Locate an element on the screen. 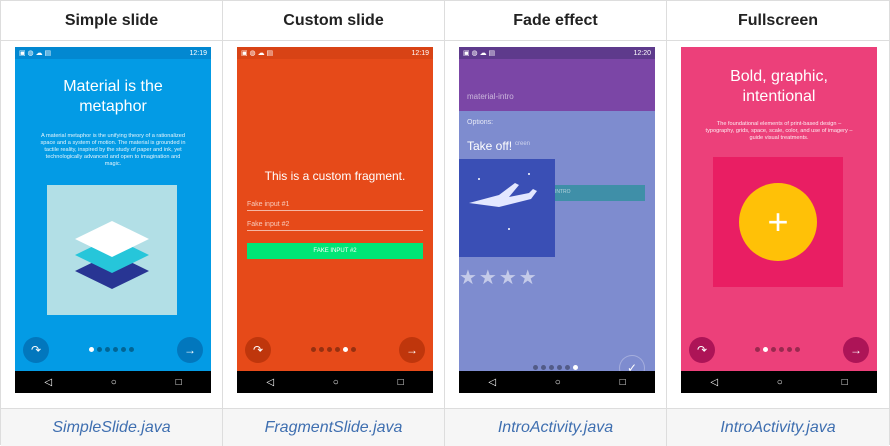 Image resolution: width=890 pixels, height=446 pixels. column-header: Custom slide is located at coordinates (333, 21).